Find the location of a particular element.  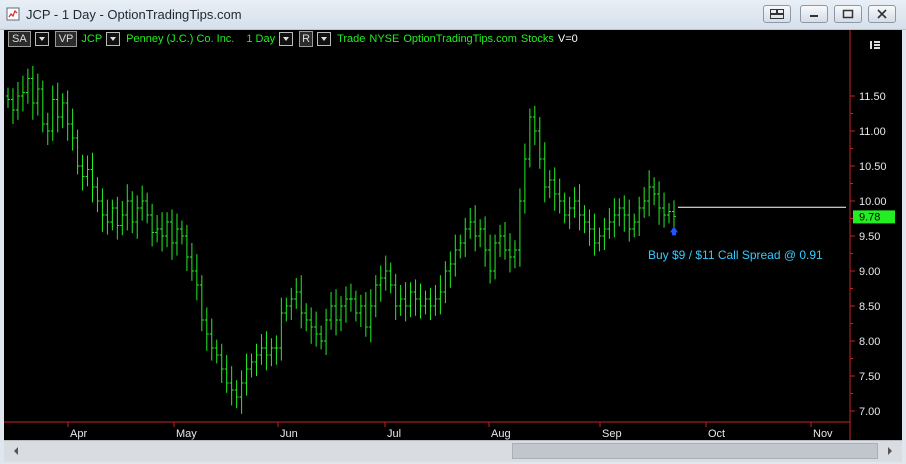

buy-arrow-icon is located at coordinates (673, 231).